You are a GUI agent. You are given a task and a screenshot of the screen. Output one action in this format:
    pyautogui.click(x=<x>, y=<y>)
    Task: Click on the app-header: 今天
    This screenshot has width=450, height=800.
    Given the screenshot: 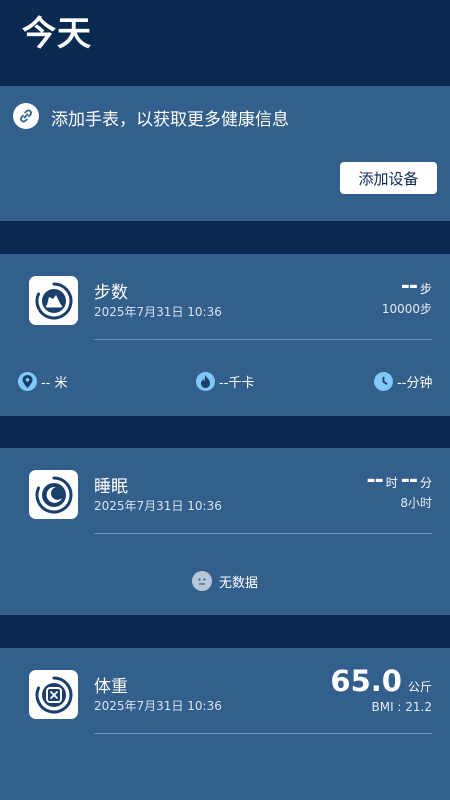 What is the action you would take?
    pyautogui.click(x=225, y=27)
    